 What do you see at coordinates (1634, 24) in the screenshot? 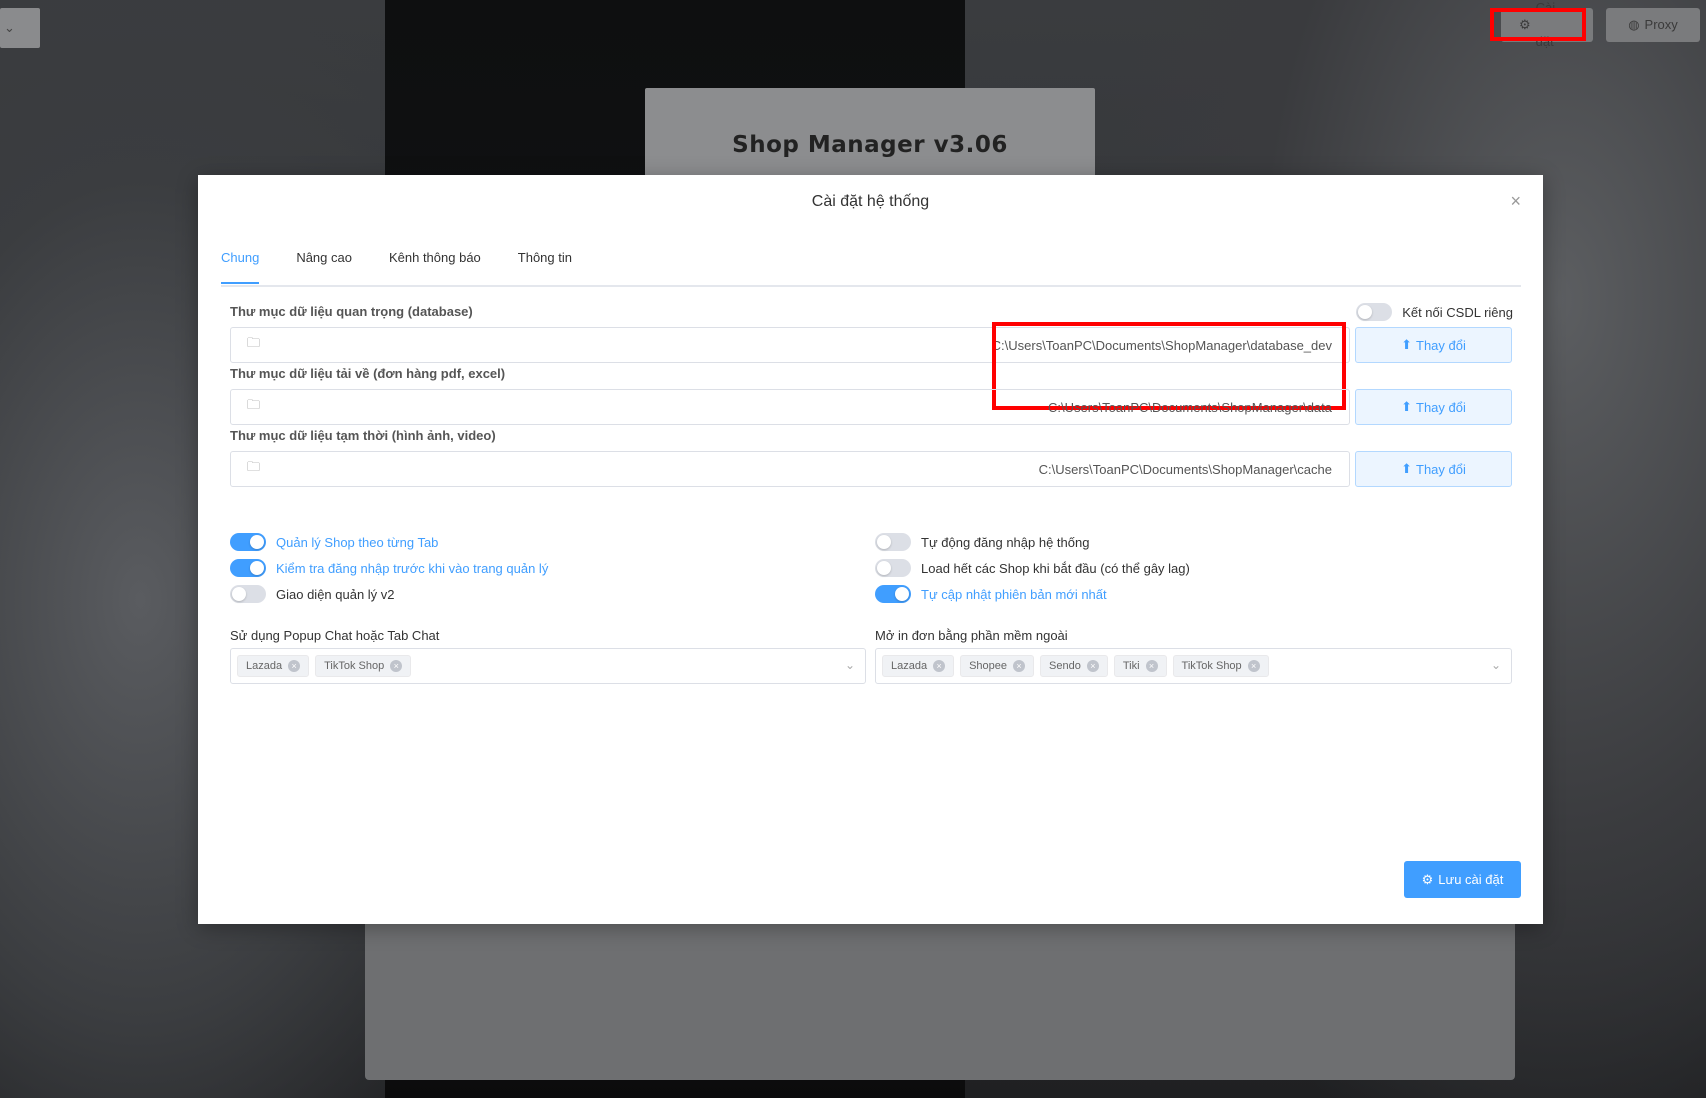
I see `globe-icon: ◍` at bounding box center [1634, 24].